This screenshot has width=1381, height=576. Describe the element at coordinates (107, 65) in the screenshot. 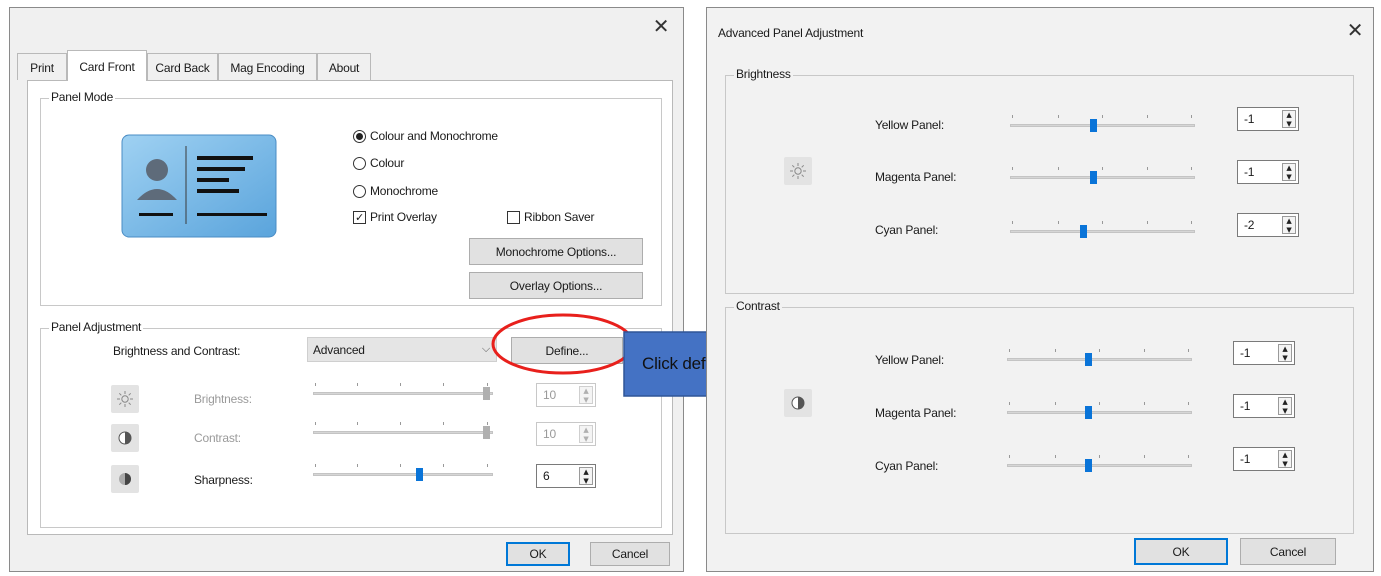

I see `tab-card-front: Card Front` at that location.